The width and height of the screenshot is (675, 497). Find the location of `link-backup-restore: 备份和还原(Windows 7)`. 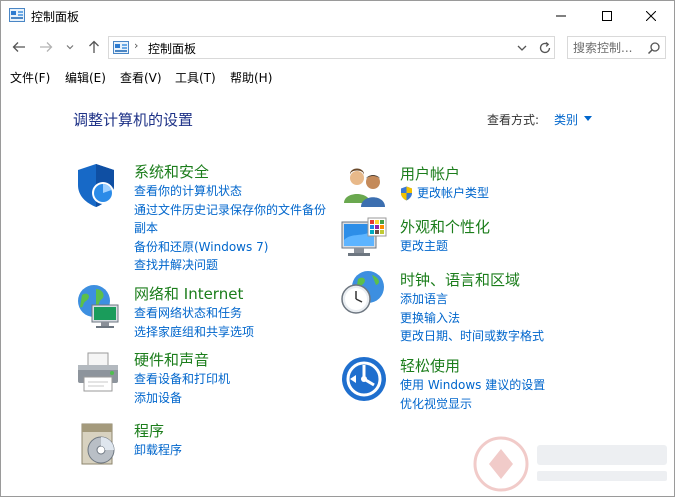

link-backup-restore: 备份和还原(Windows 7) is located at coordinates (230, 247).